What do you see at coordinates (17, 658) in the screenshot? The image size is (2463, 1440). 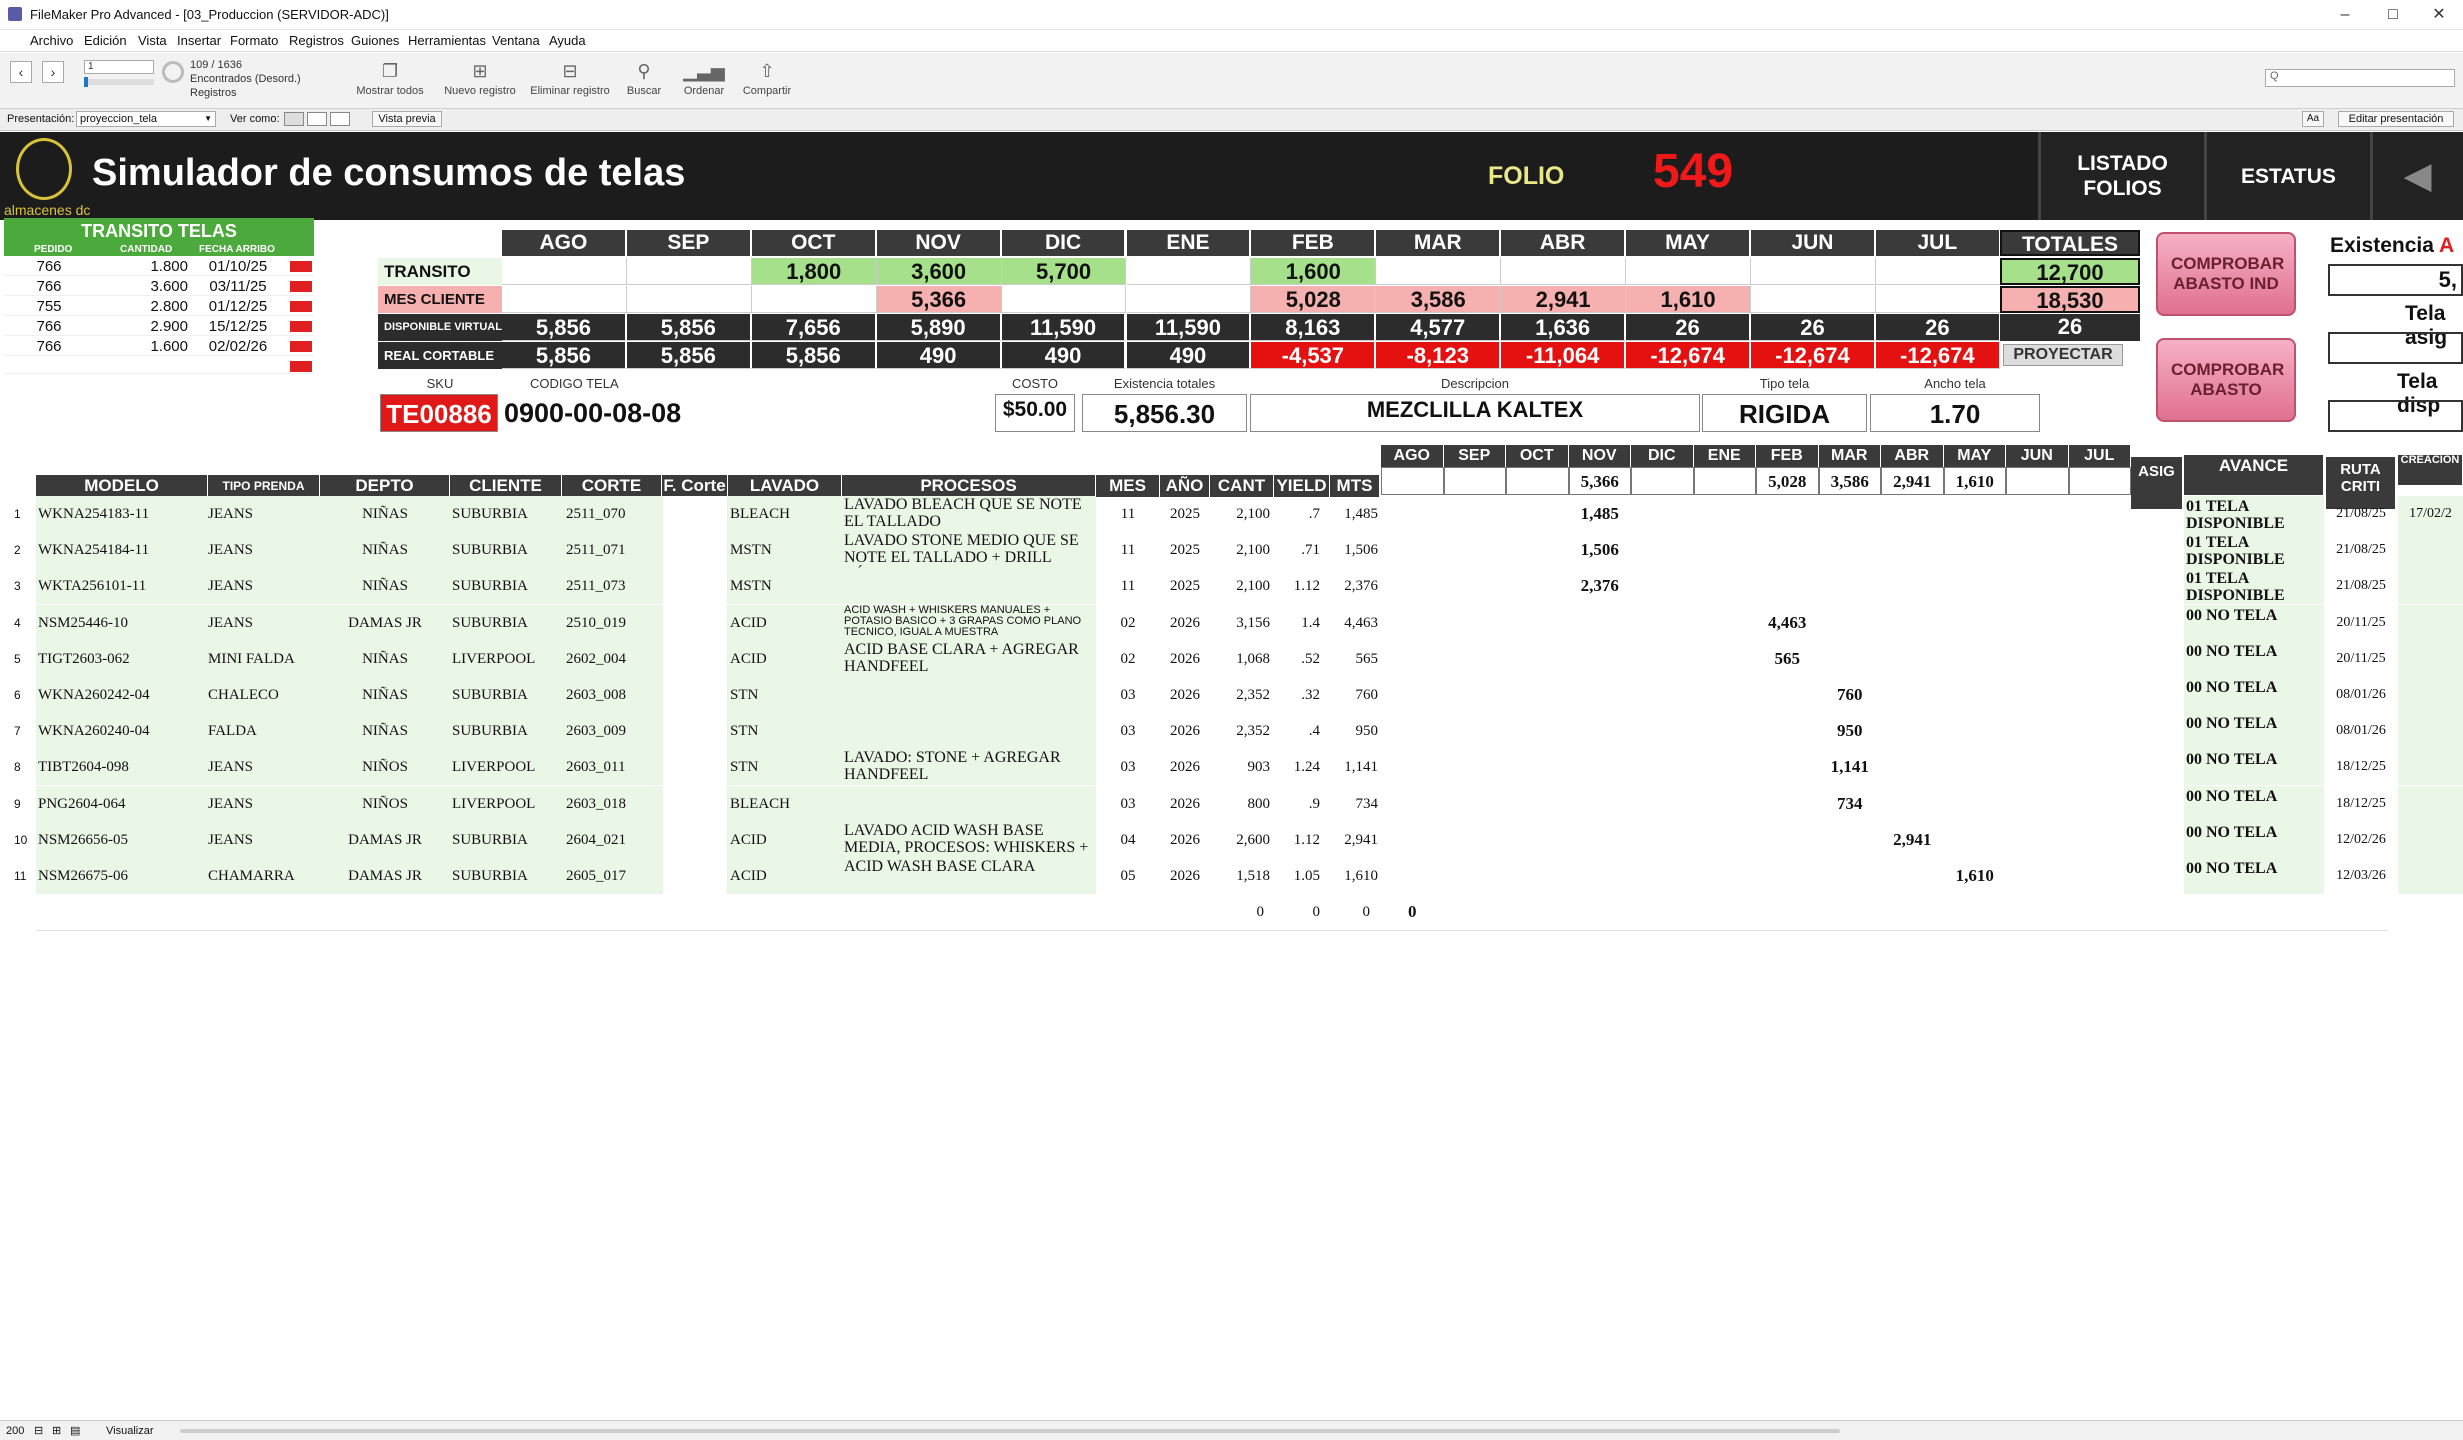 I see `row-number: 5` at bounding box center [17, 658].